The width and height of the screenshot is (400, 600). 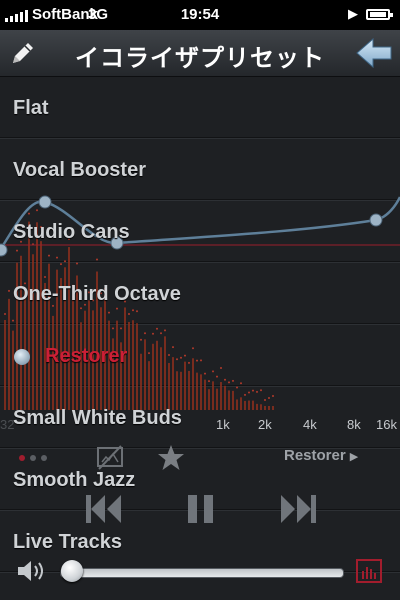 What do you see at coordinates (22, 357) in the screenshot?
I see `selected-indicator-icon` at bounding box center [22, 357].